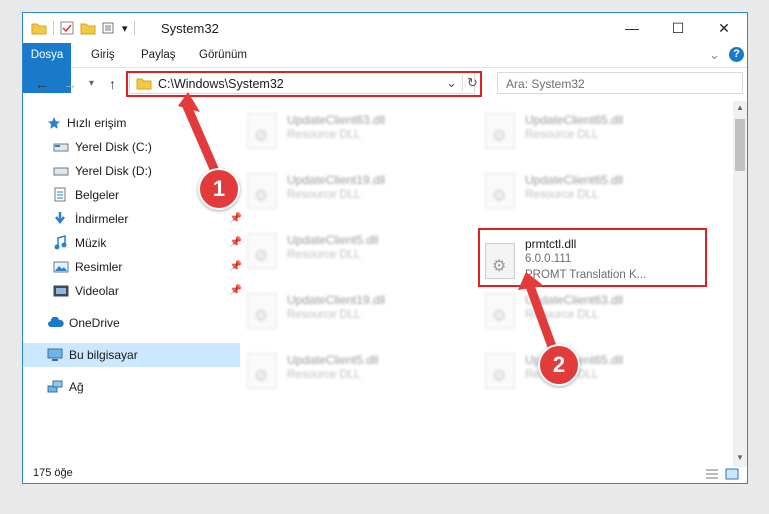 The width and height of the screenshot is (769, 514). What do you see at coordinates (60, 218) in the screenshot?
I see `download-icon` at bounding box center [60, 218].